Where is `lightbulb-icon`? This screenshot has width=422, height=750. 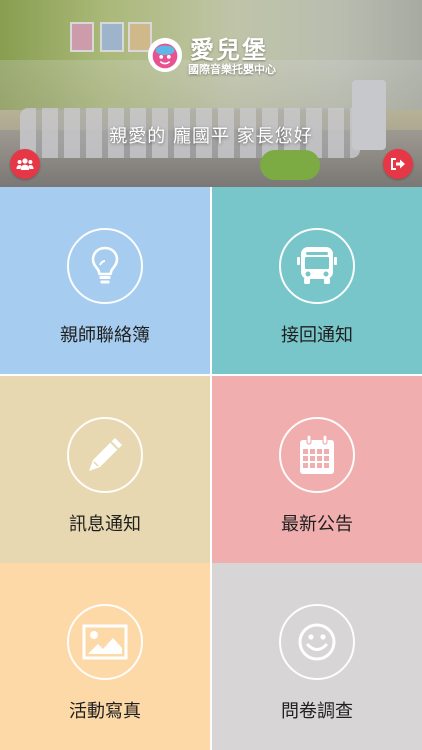 lightbulb-icon is located at coordinates (105, 265).